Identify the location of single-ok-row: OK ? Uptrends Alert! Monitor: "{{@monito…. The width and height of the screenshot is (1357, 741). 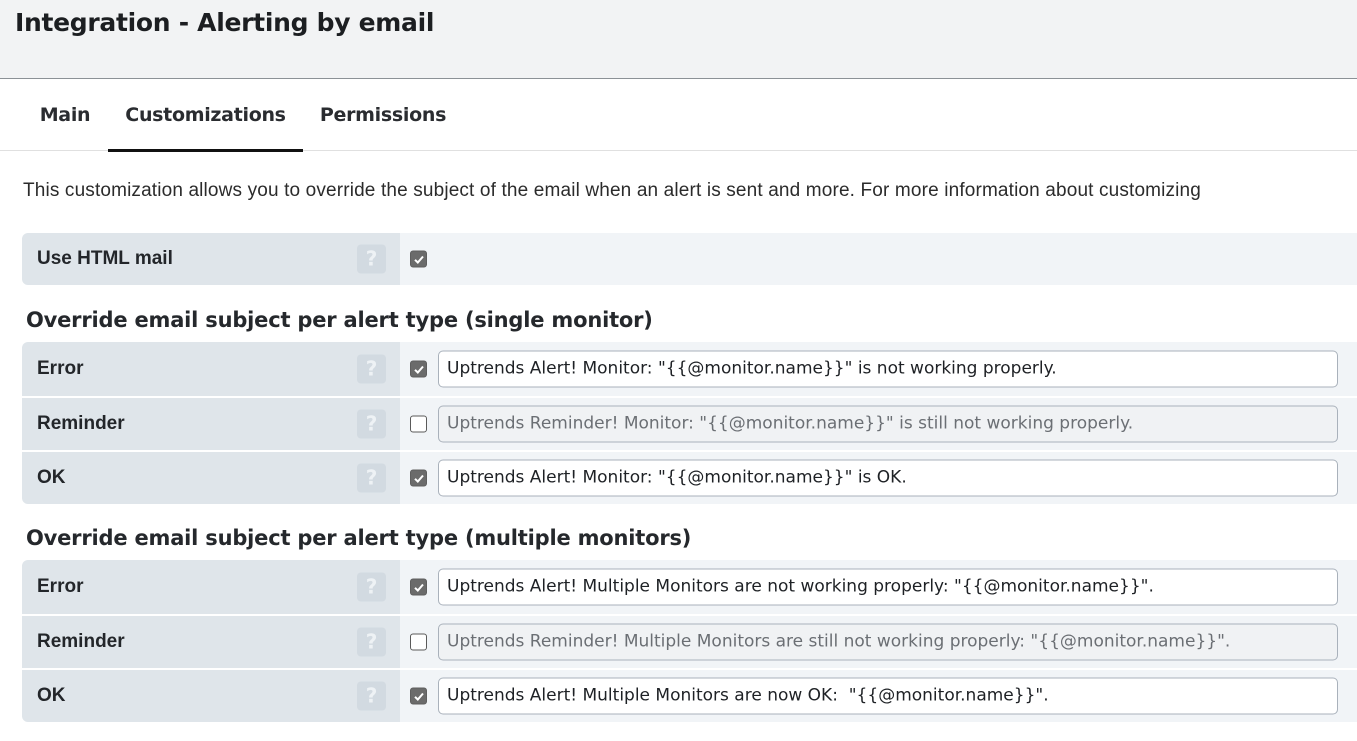
(689, 477).